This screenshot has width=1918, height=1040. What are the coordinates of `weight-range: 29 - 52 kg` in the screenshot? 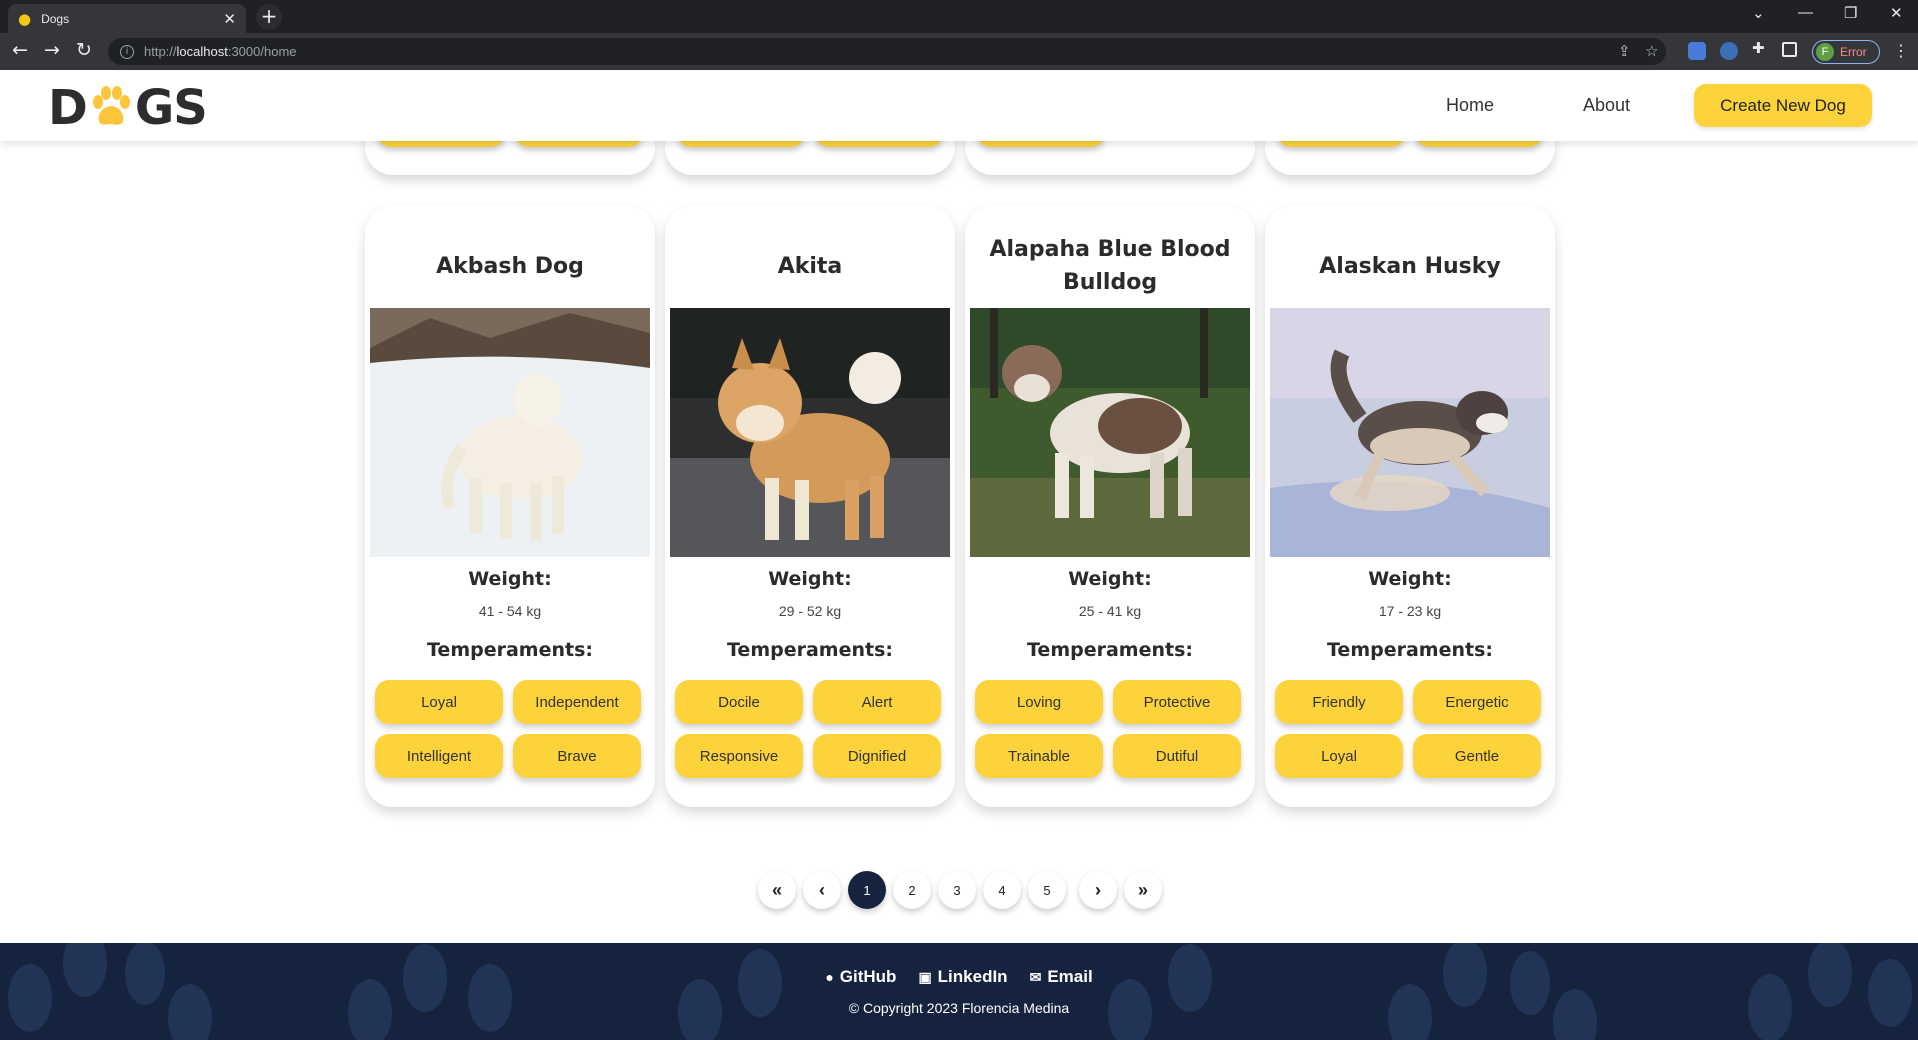 It's located at (810, 611).